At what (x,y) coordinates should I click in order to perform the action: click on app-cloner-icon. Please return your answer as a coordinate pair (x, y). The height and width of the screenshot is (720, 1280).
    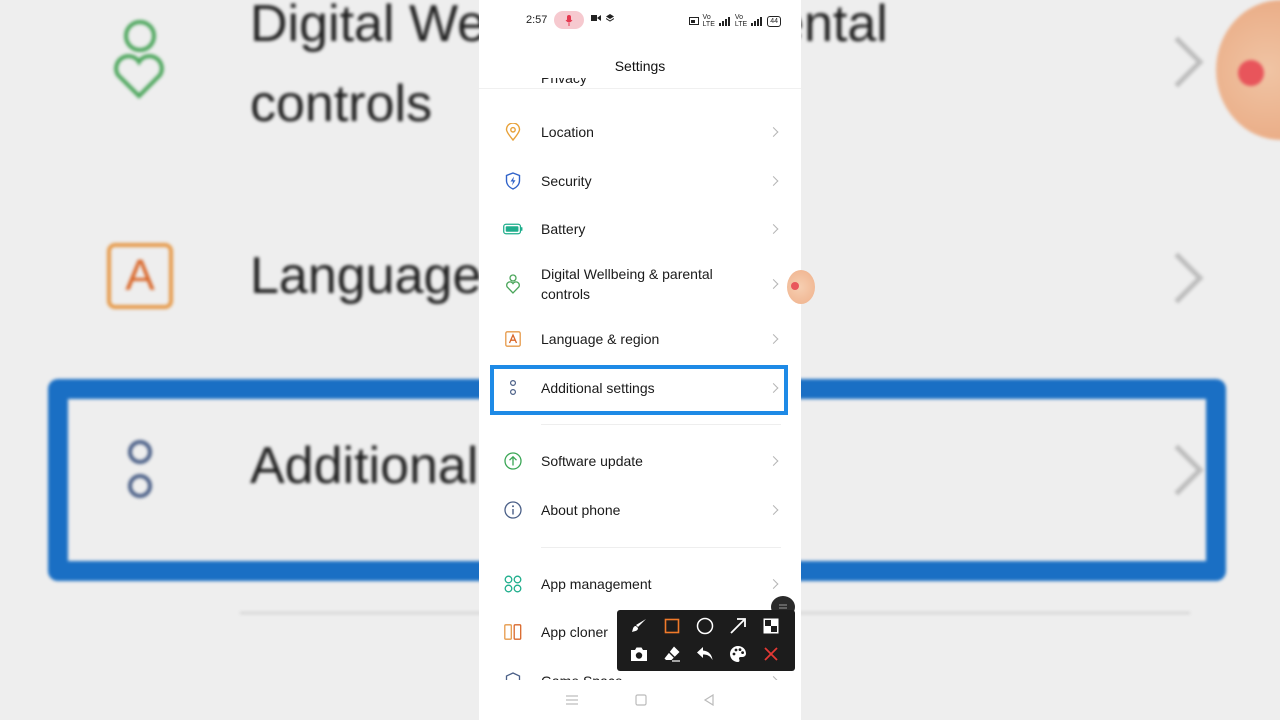
    Looking at the image, I should click on (513, 632).